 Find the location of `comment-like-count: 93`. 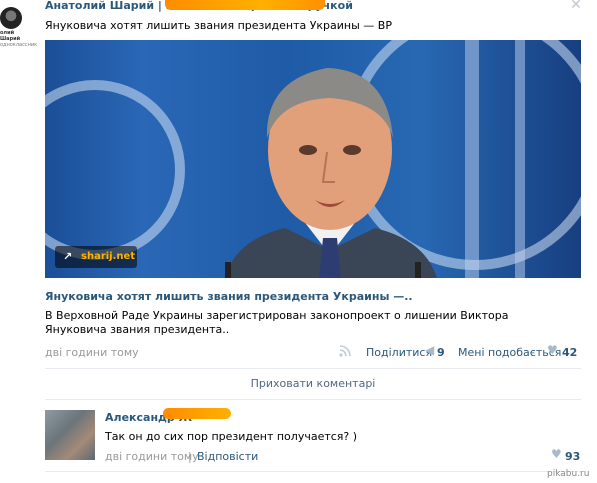

comment-like-count: 93 is located at coordinates (573, 456).